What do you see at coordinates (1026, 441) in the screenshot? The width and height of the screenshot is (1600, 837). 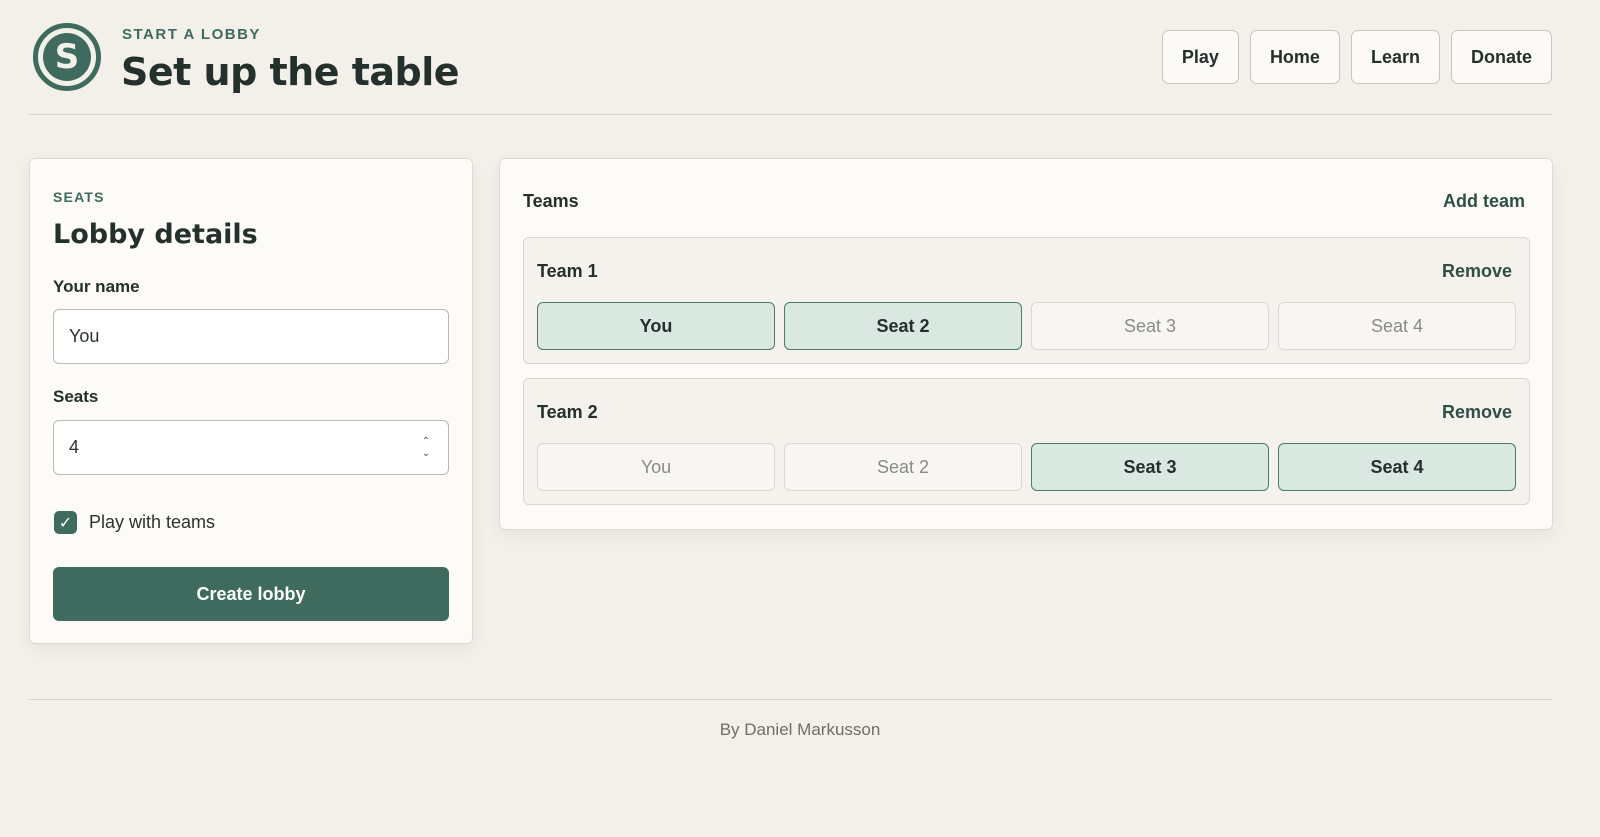 I see `team-panel: Team 2 Remove You Seat 2 Seat 3 Seat 4` at bounding box center [1026, 441].